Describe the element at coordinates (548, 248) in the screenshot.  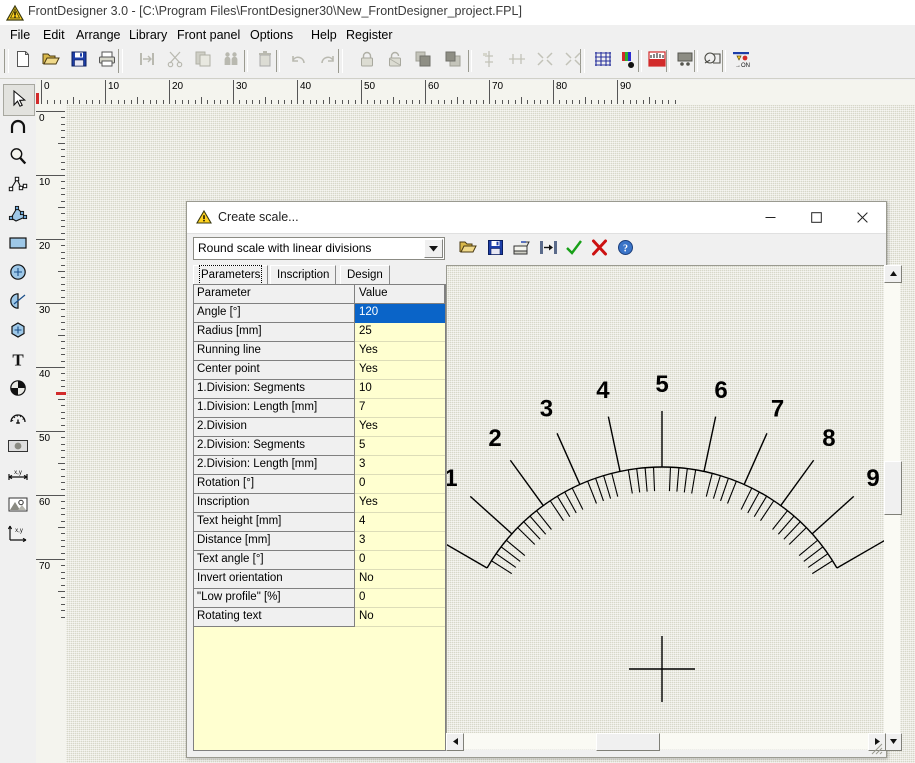
I see `fit-scale-button` at that location.